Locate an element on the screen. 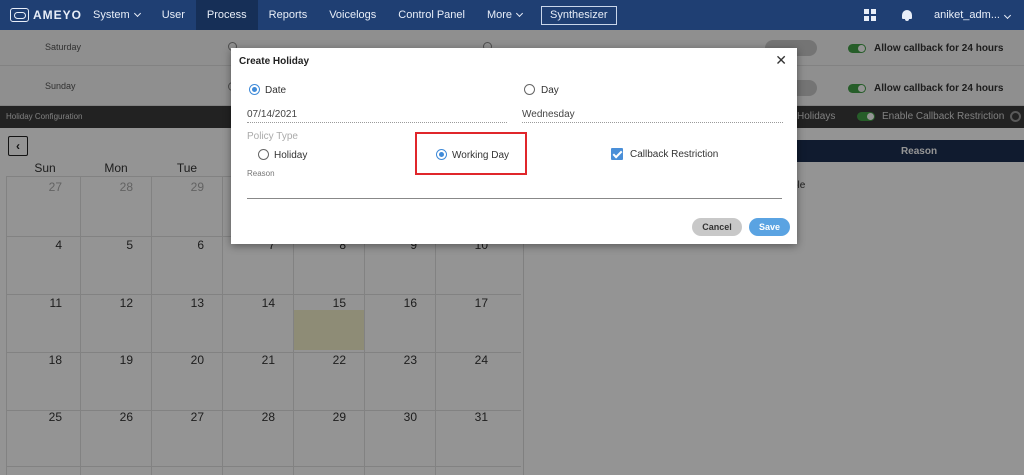 This screenshot has height=475, width=1024. nav-more: More is located at coordinates (504, 15).